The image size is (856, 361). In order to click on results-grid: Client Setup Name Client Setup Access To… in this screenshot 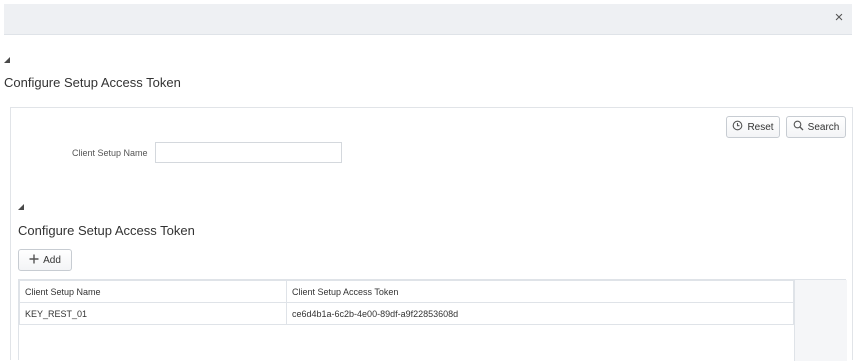, I will do `click(406, 302)`.